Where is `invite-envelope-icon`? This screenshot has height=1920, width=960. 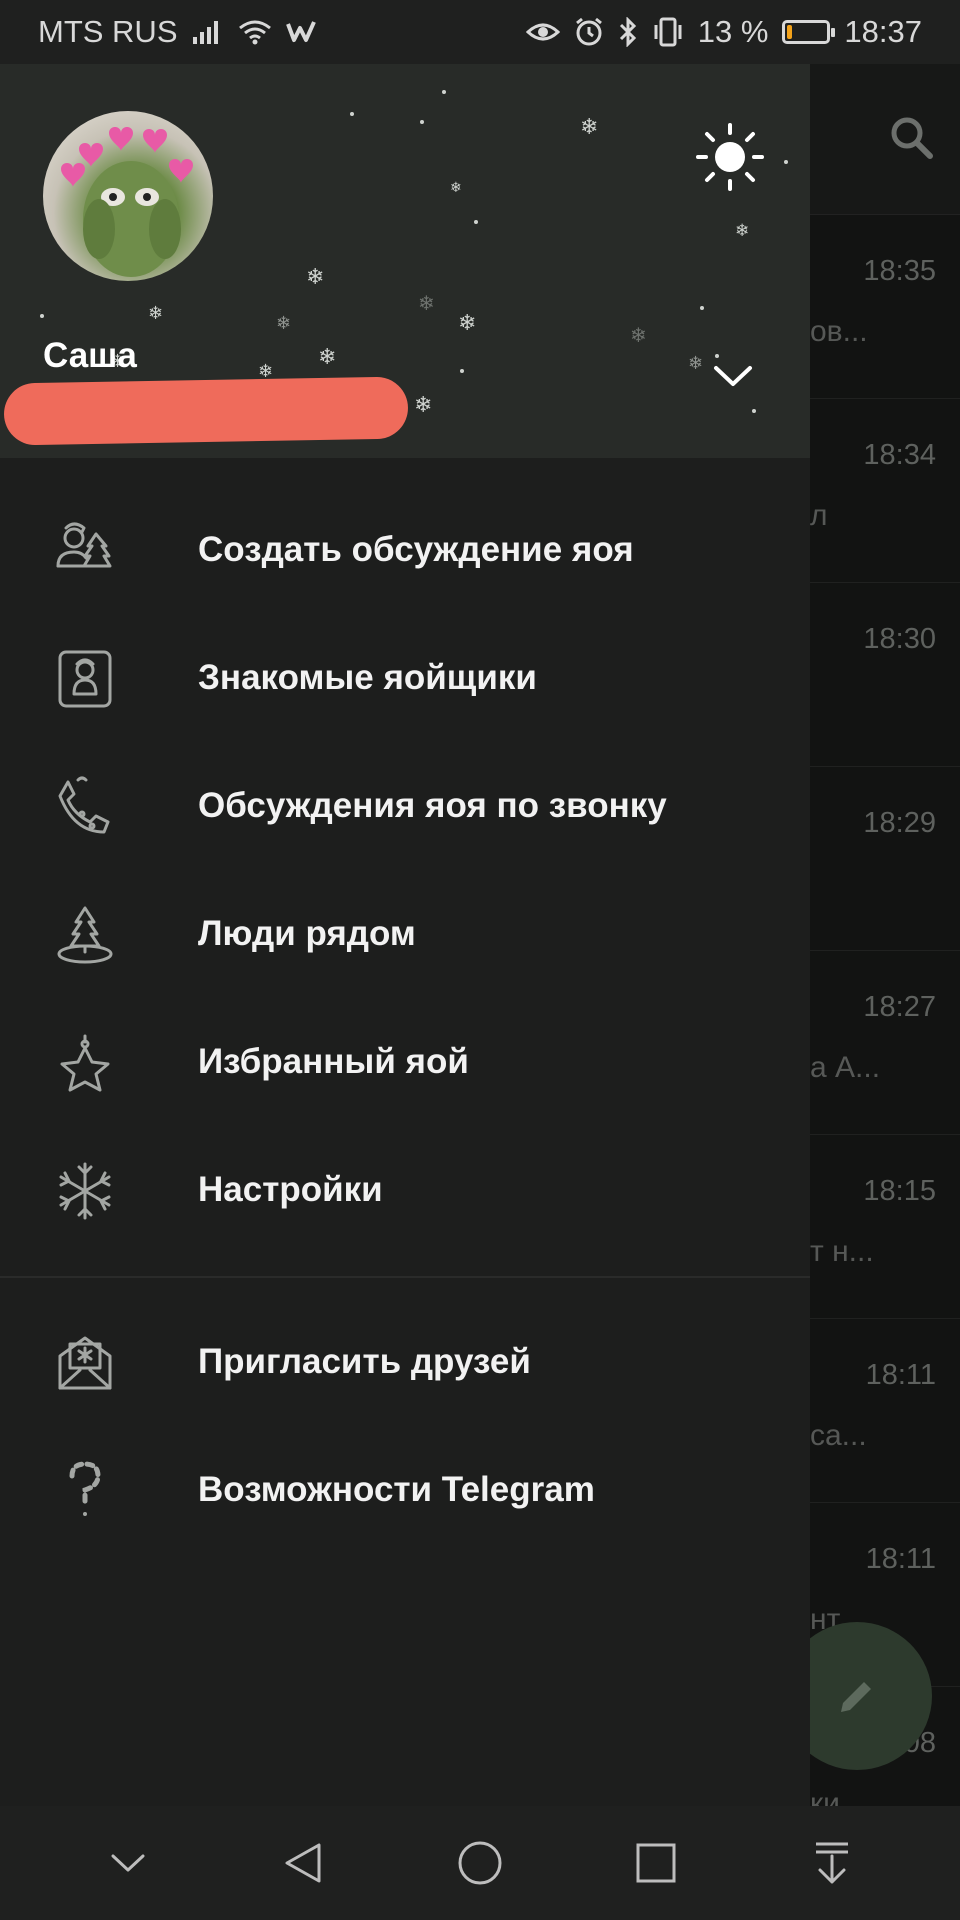
invite-envelope-icon is located at coordinates (85, 1363).